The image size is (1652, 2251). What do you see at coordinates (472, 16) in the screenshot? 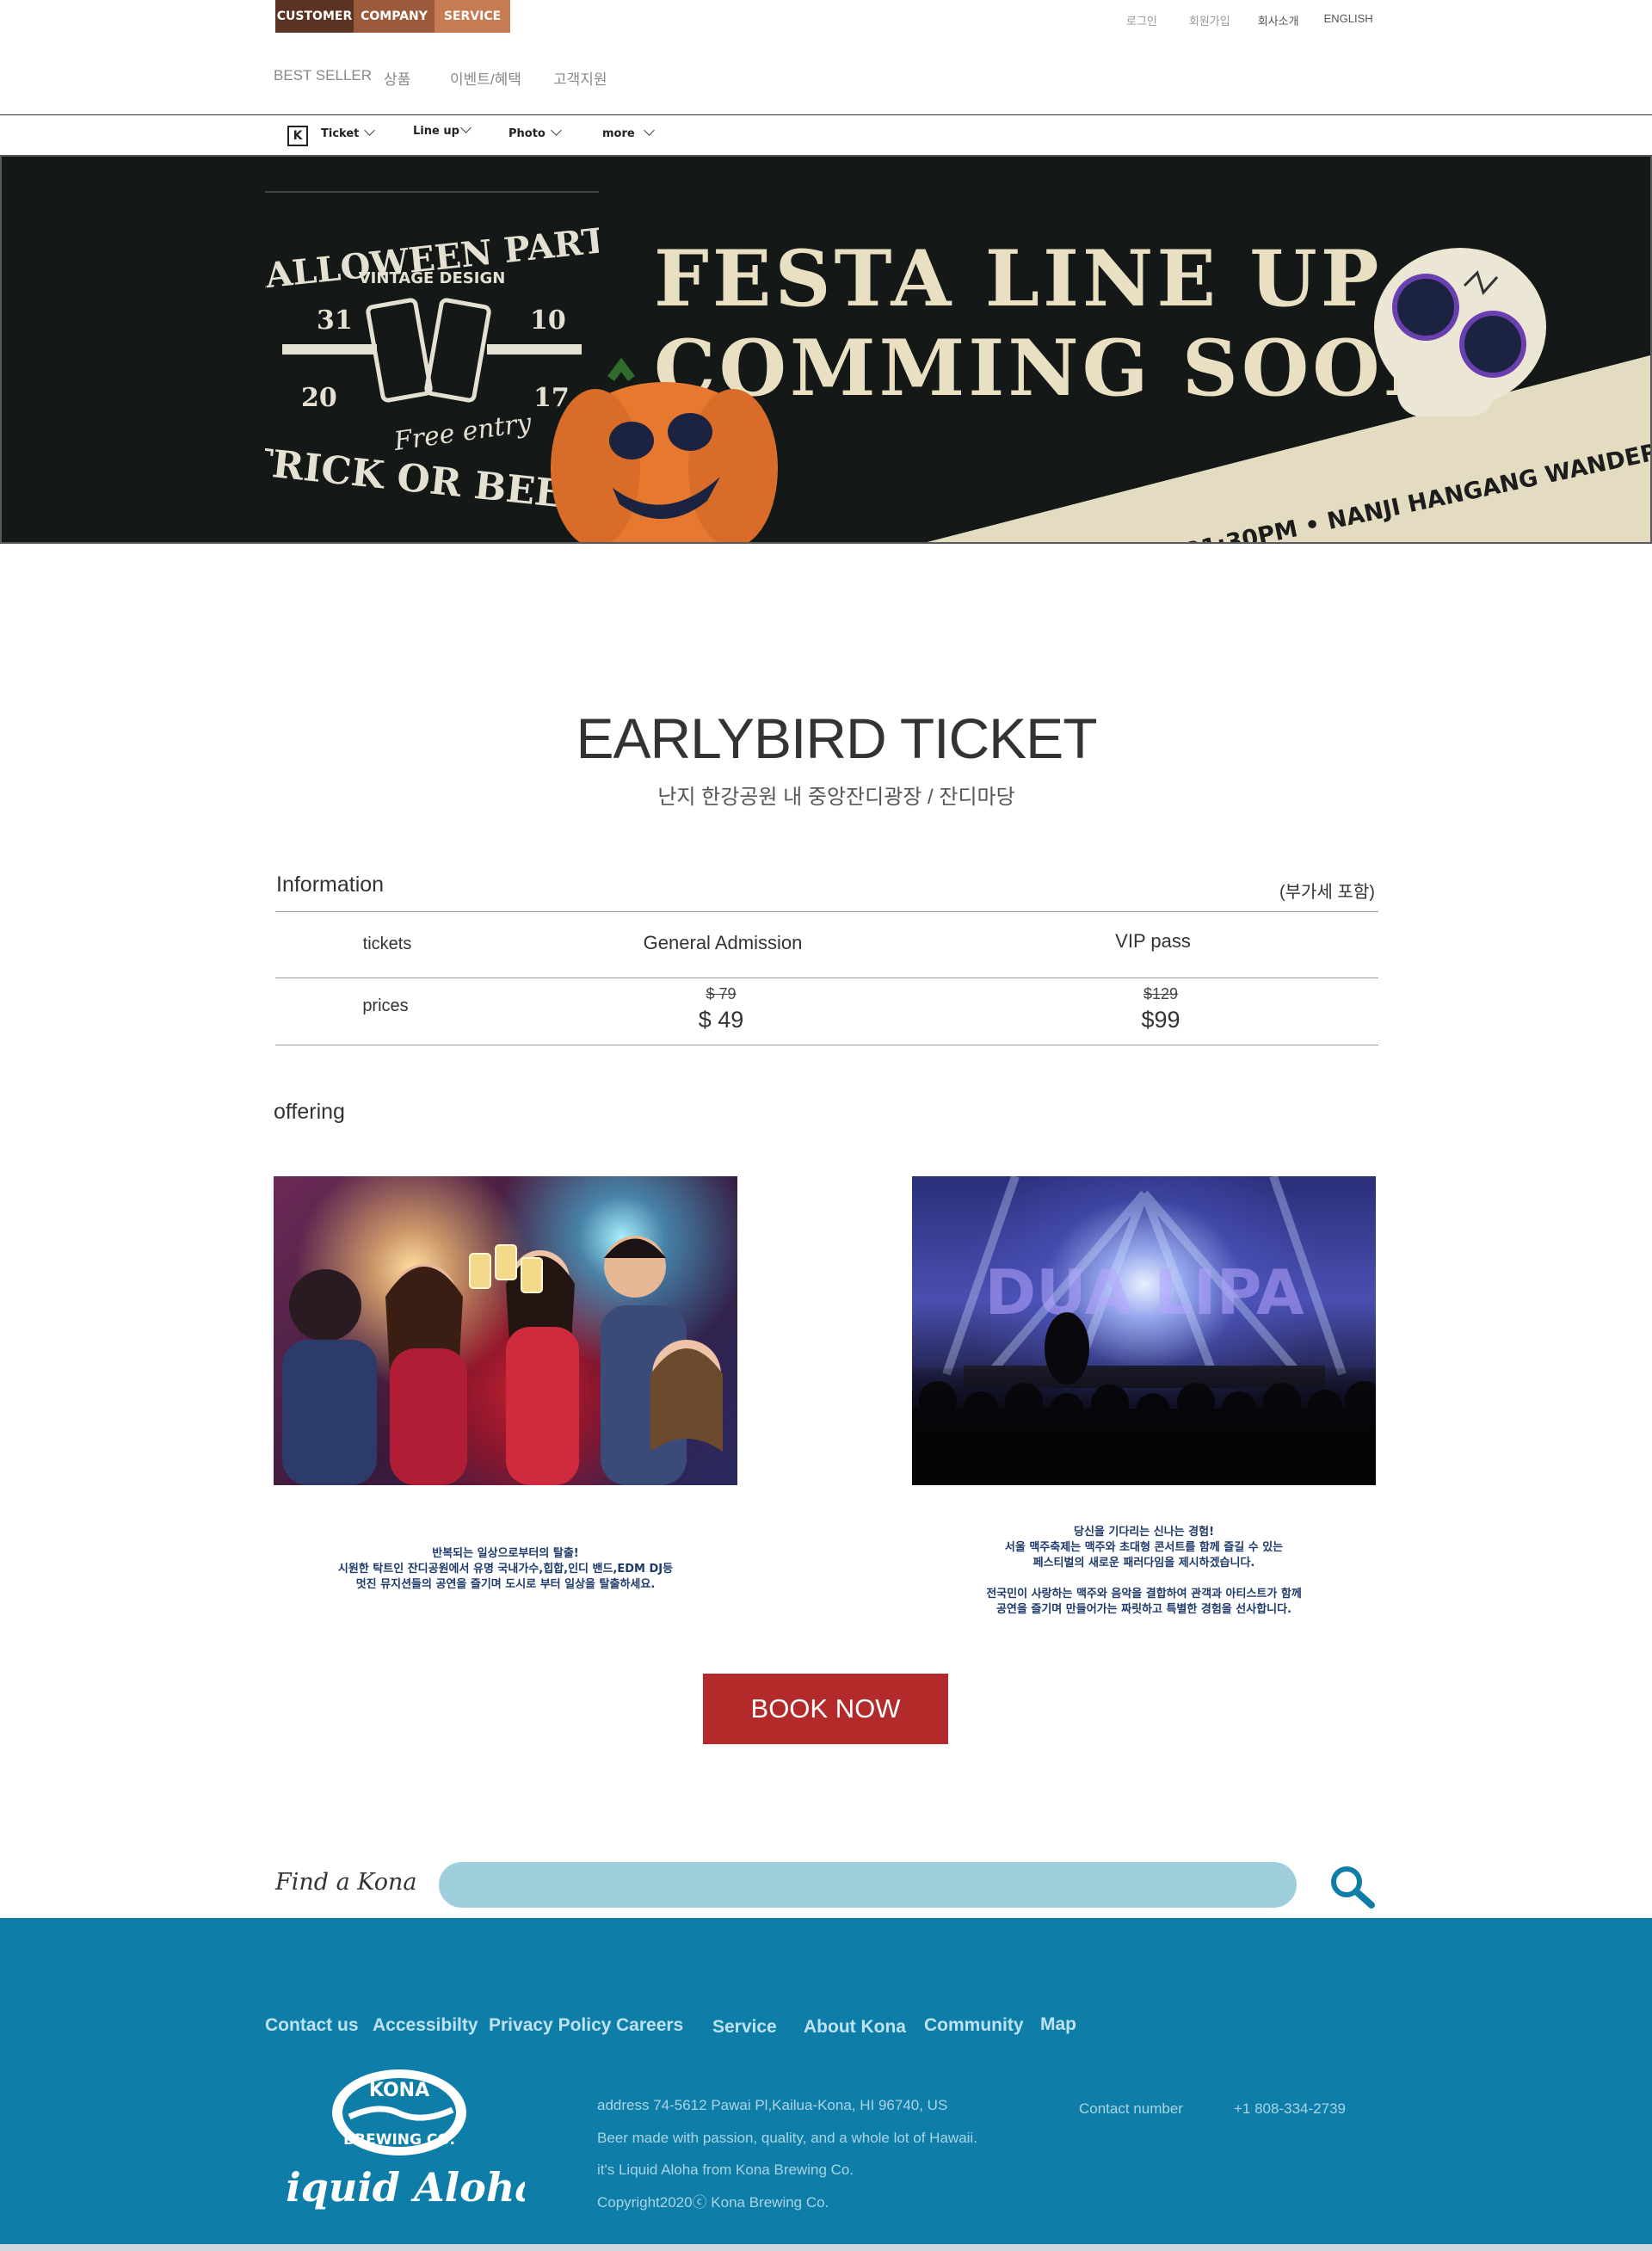
I see `brand-tab-service: SERVICE` at bounding box center [472, 16].